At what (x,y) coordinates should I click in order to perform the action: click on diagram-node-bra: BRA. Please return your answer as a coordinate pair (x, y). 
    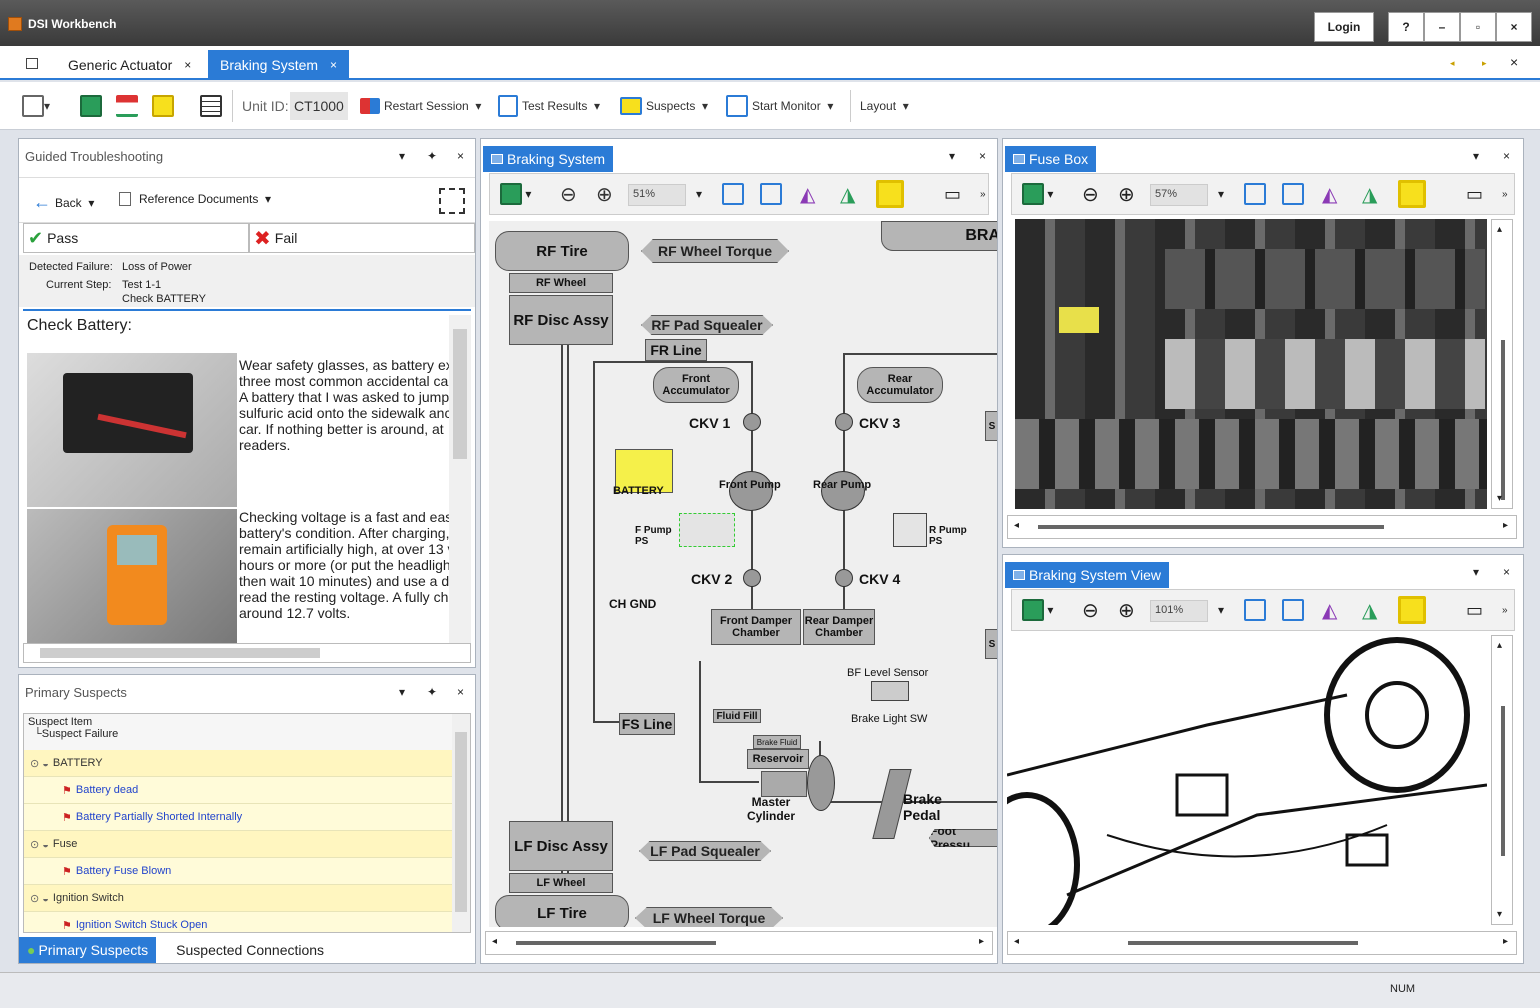
    Looking at the image, I should click on (939, 236).